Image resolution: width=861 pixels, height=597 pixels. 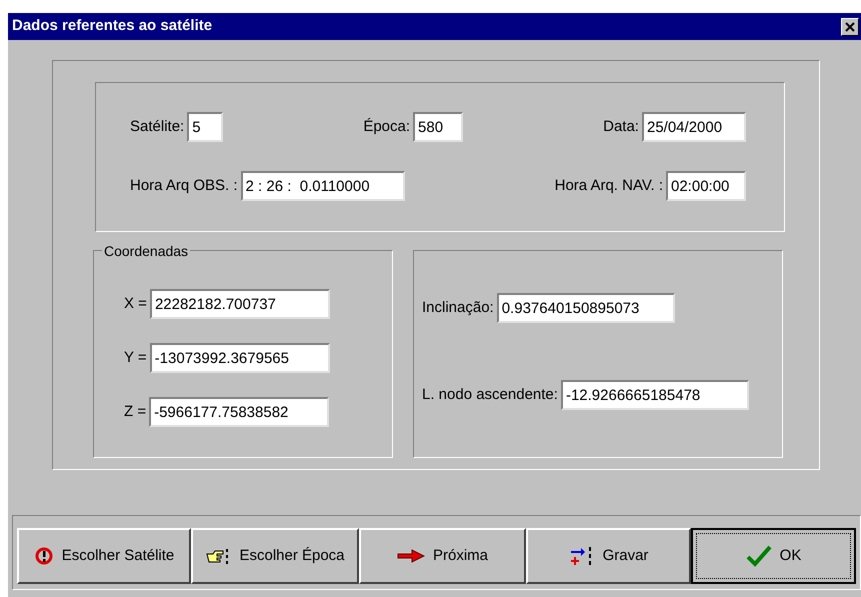 What do you see at coordinates (585, 308) in the screenshot?
I see `input-field: 0.937640150895073` at bounding box center [585, 308].